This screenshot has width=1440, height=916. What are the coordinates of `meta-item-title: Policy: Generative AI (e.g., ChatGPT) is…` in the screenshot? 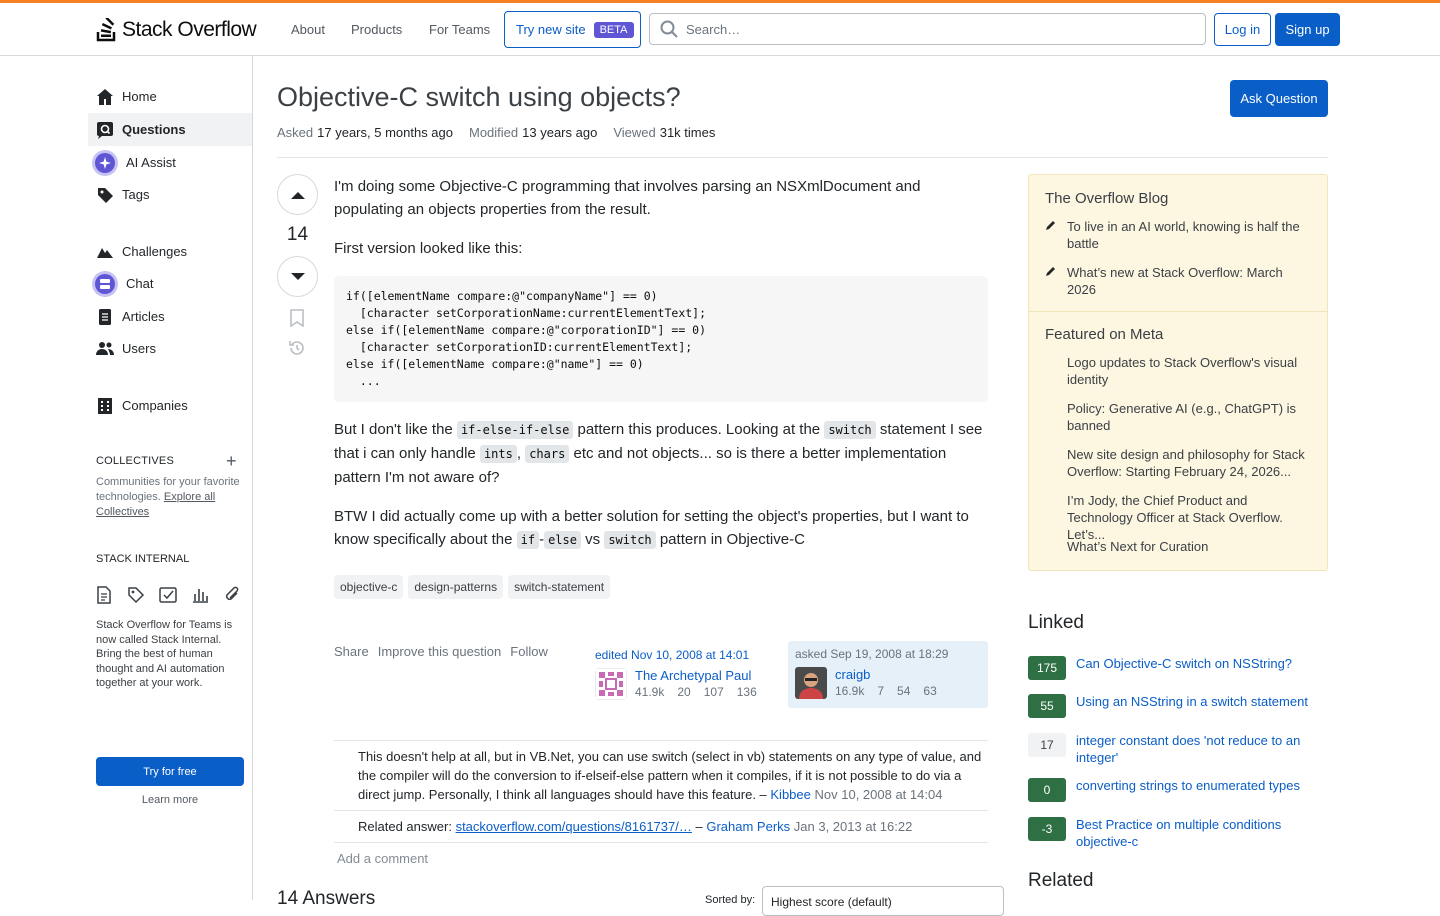 It's located at (1182, 417).